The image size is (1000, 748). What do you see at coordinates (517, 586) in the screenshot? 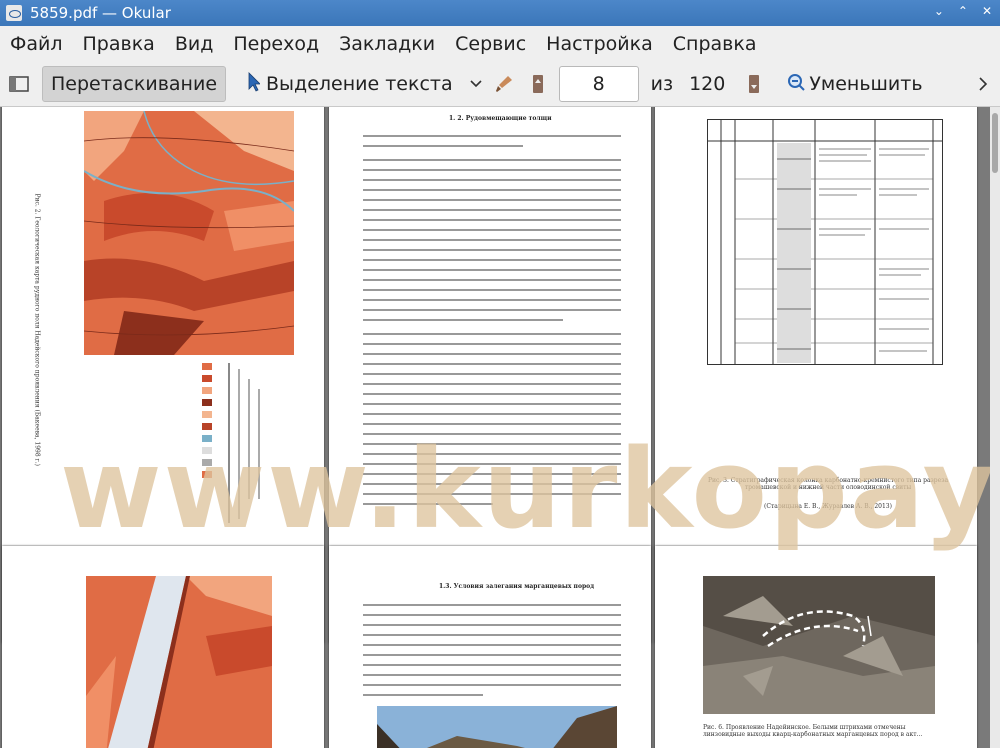
I see `page-11-title: 1.3. Условия залегания марганцевых пород` at bounding box center [517, 586].